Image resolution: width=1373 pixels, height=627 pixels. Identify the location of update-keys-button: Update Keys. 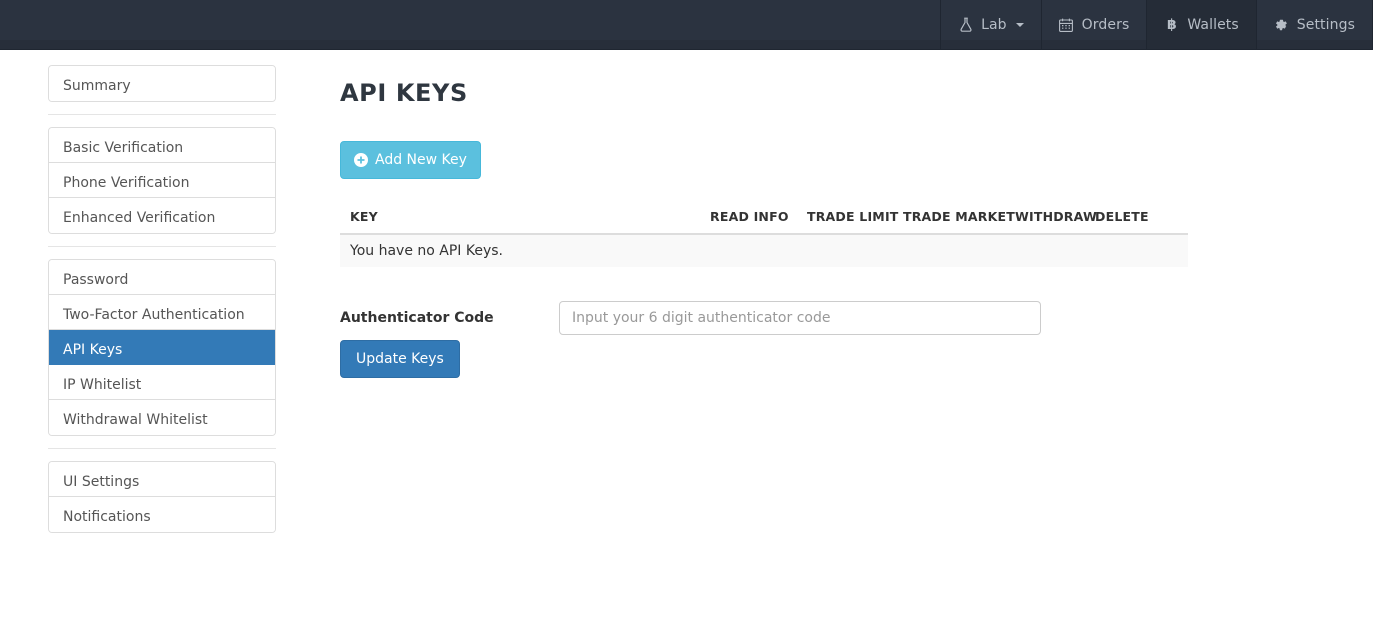
(400, 359).